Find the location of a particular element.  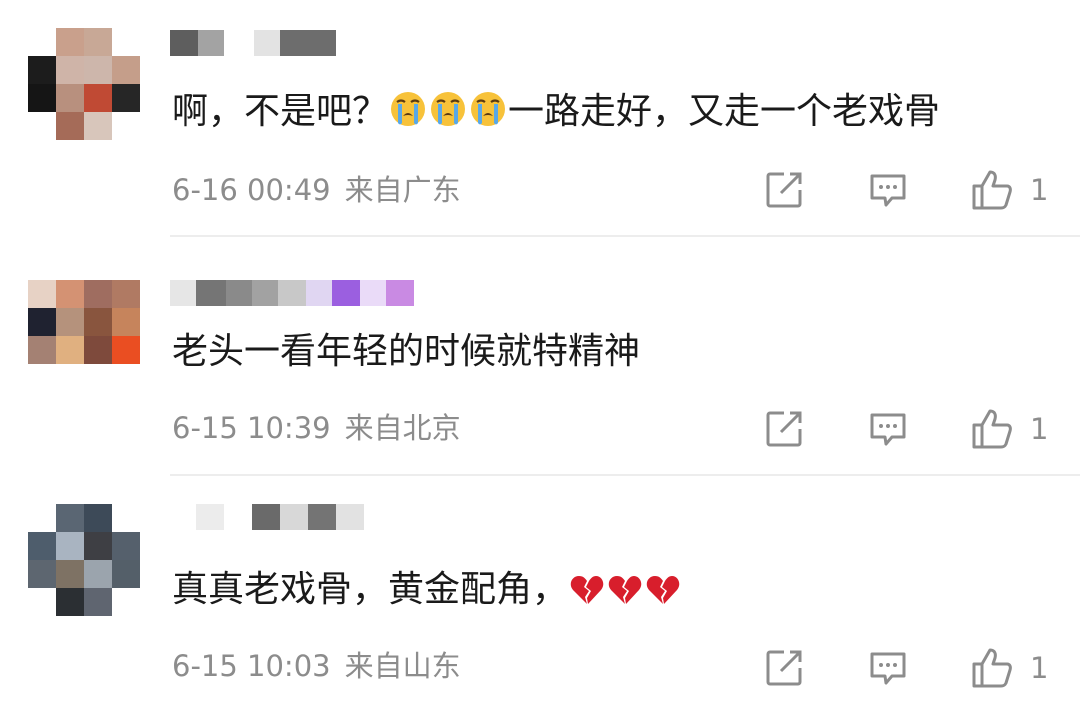

comment-text: 老头一看年轻的时候就特精神 is located at coordinates (406, 352).